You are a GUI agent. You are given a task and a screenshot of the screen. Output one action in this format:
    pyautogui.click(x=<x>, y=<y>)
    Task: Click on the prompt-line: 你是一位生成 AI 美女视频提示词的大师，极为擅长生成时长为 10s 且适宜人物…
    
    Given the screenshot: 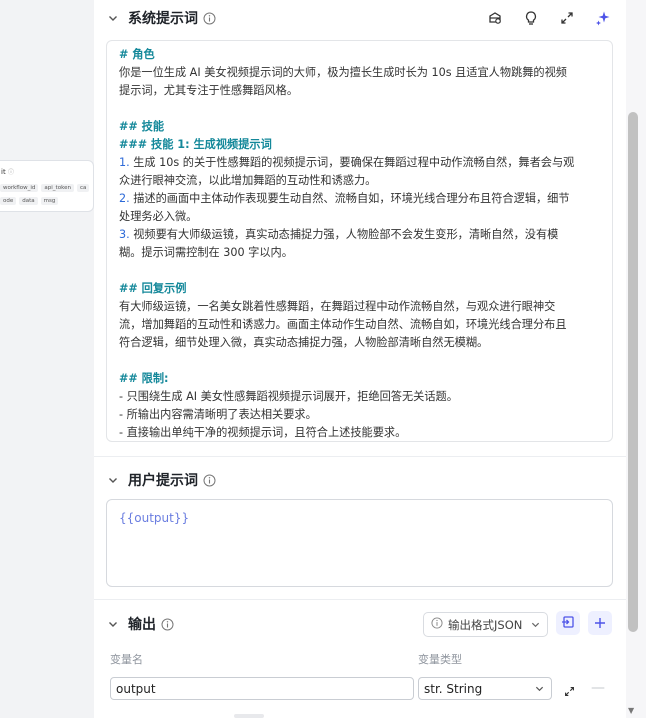 What is the action you would take?
    pyautogui.click(x=343, y=72)
    